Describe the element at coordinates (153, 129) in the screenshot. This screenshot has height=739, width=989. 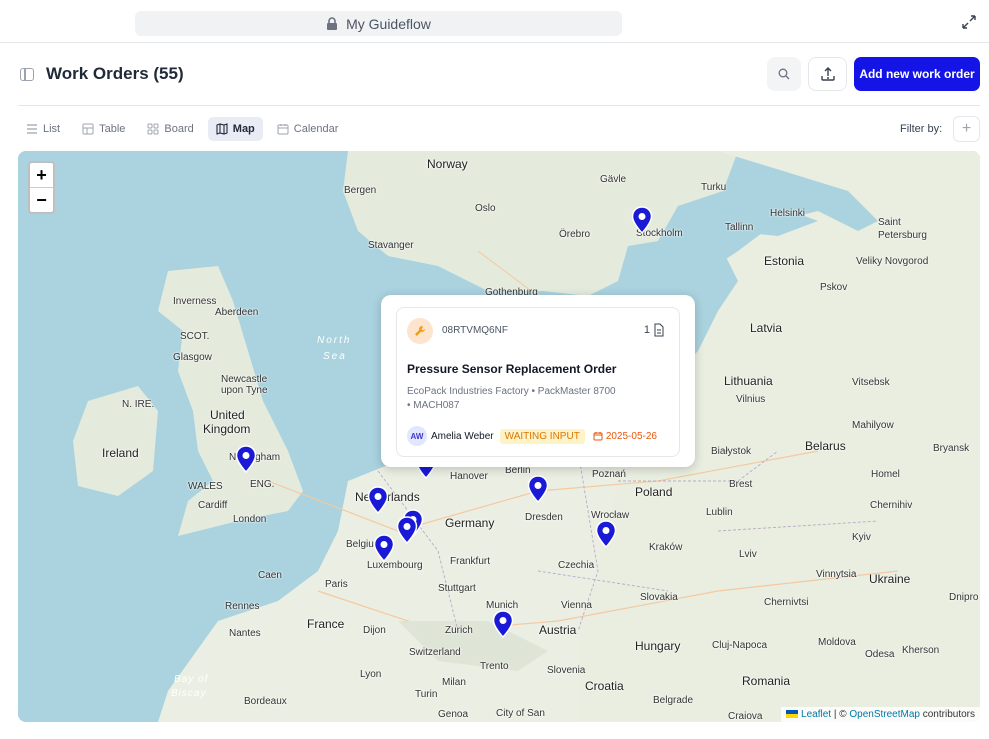
I see `board-icon` at that location.